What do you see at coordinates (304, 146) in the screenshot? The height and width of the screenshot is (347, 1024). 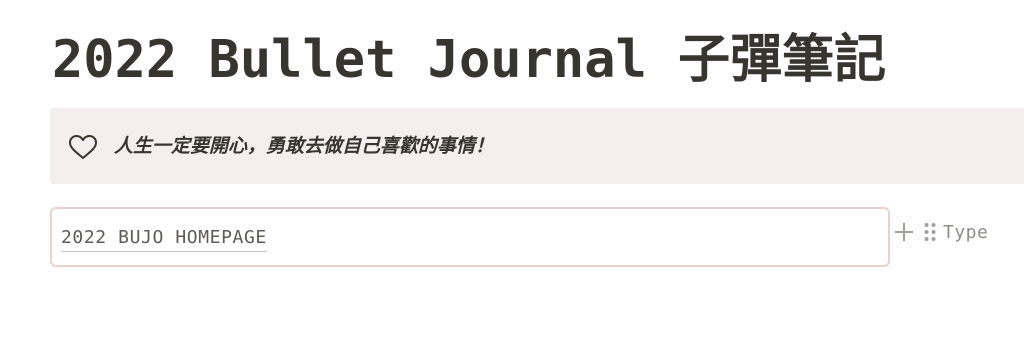 I see `callout-text: 人生一定要開心，勇敢去做自己喜歡的事情！` at bounding box center [304, 146].